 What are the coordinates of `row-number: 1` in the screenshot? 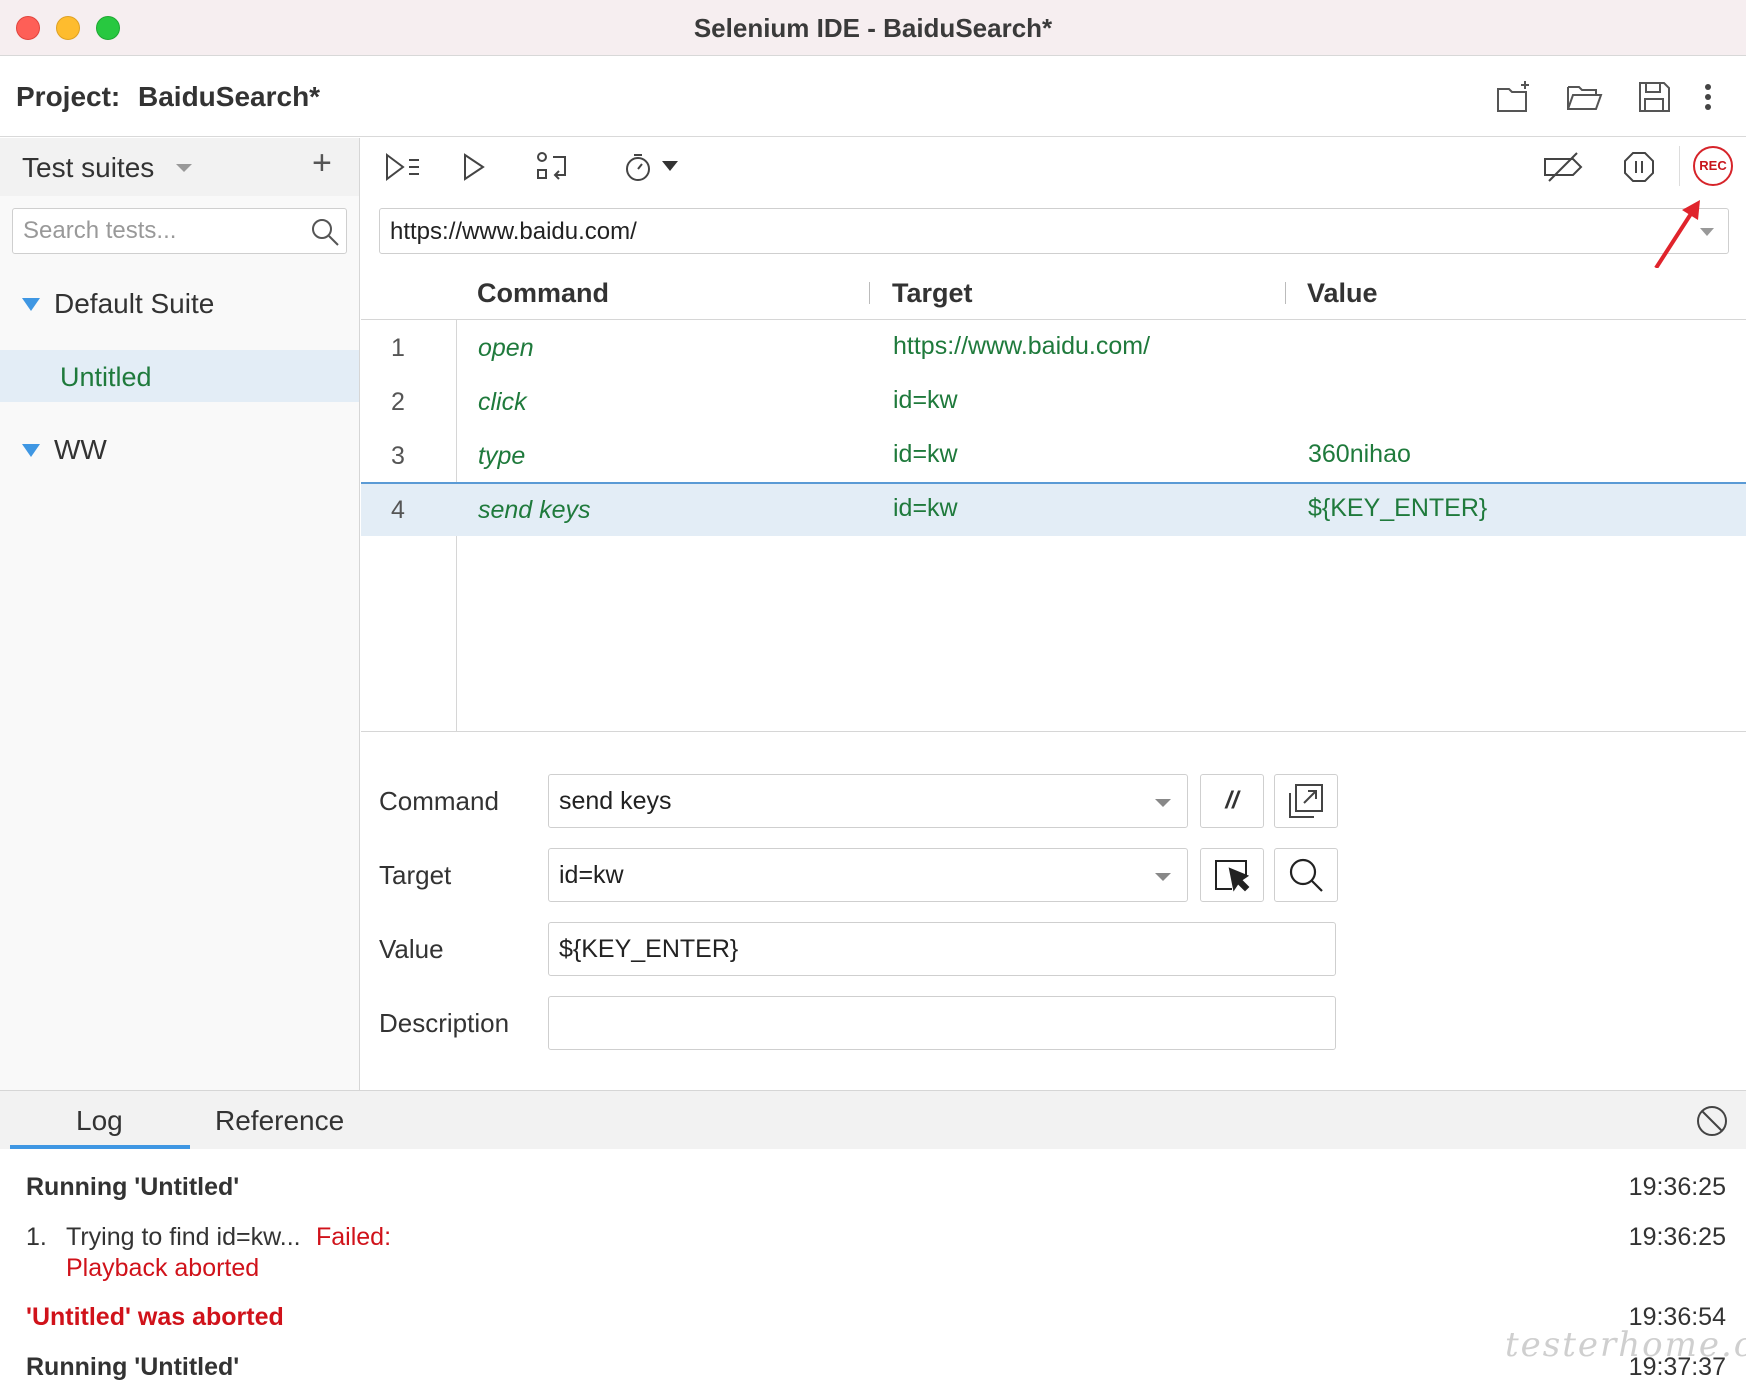 It's located at (398, 348).